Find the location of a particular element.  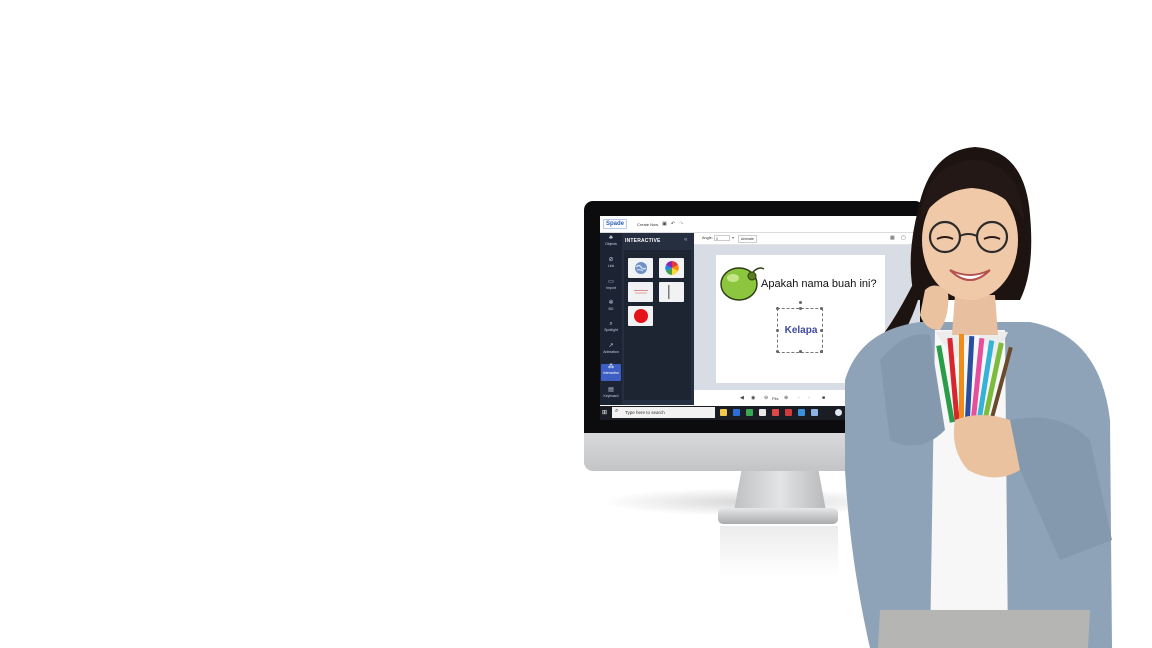

redo-icon: ↷ is located at coordinates (681, 224).